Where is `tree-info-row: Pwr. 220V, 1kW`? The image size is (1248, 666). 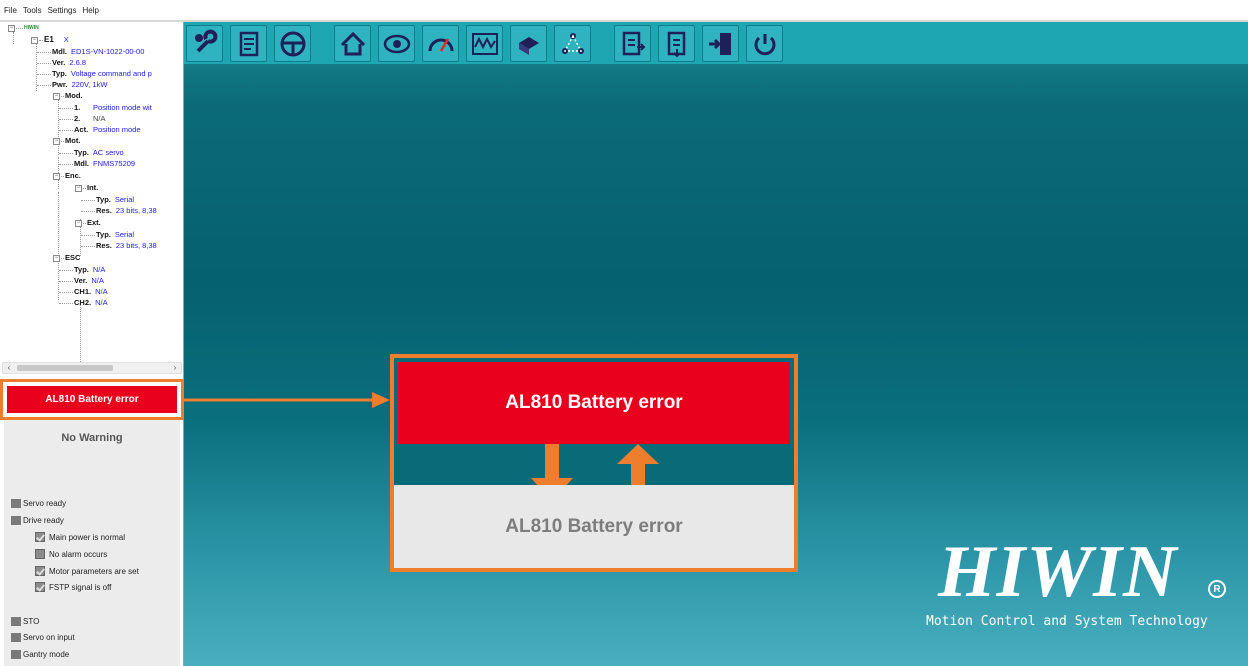 tree-info-row: Pwr. 220V, 1kW is located at coordinates (72, 85).